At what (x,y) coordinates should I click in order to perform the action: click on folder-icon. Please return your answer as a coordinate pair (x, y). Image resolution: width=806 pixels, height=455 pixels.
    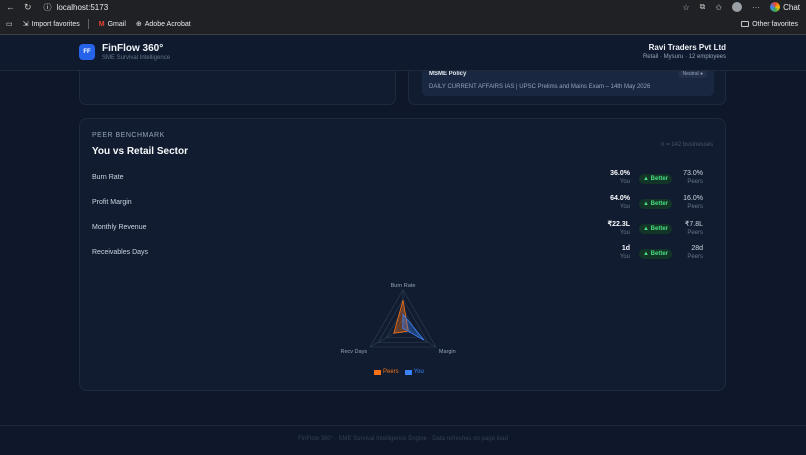
    Looking at the image, I should click on (745, 24).